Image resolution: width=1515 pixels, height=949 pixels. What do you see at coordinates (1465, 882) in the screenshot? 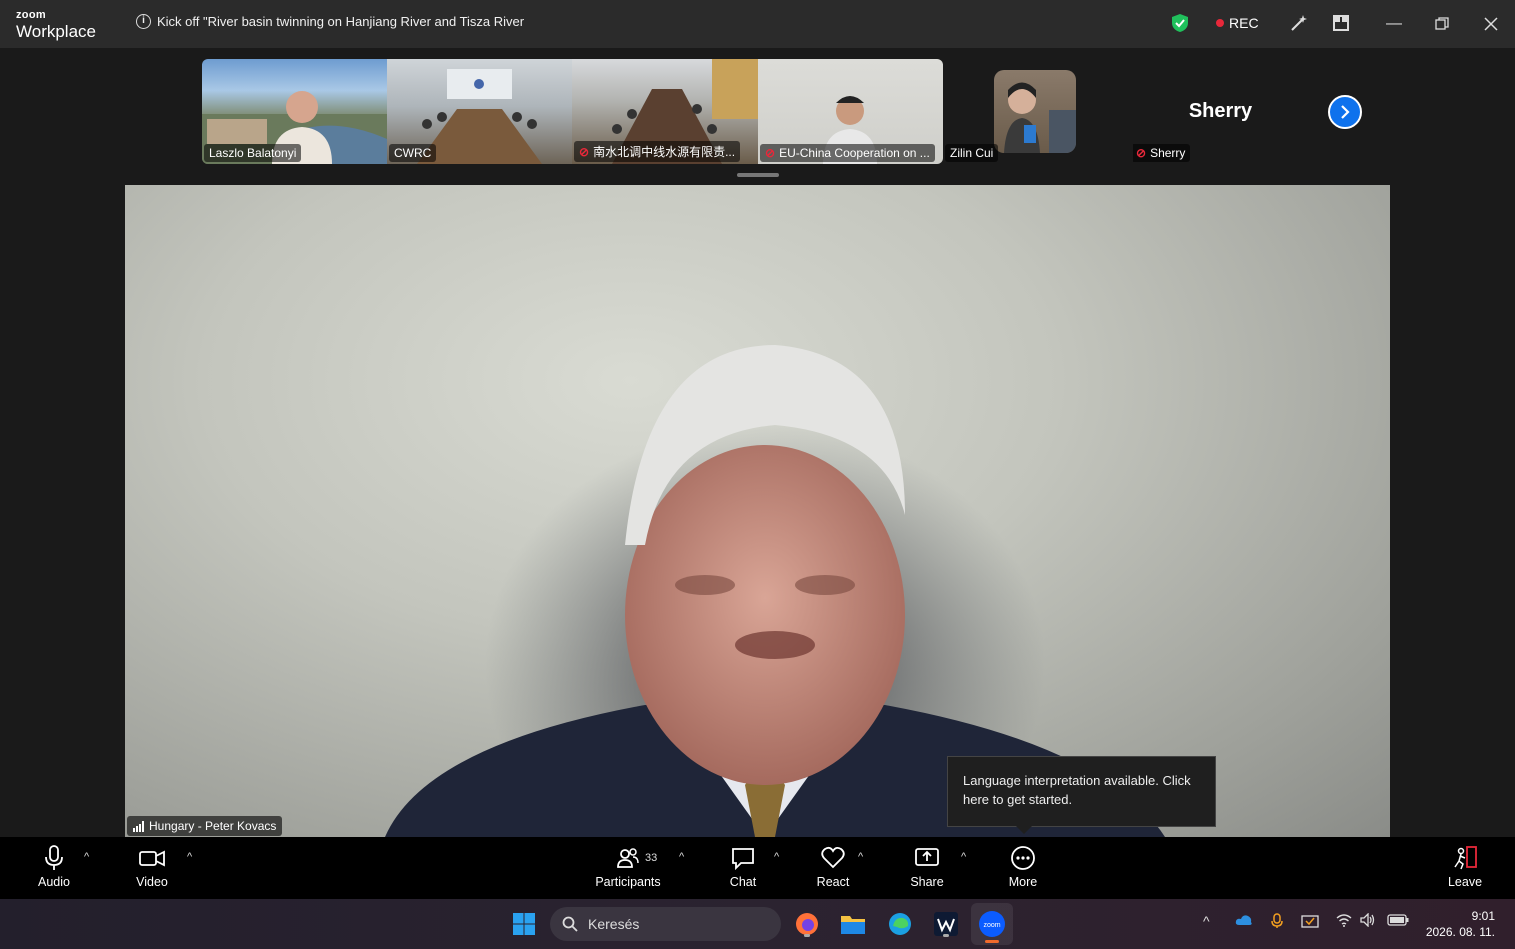
I see `leave-label: Leave` at bounding box center [1465, 882].